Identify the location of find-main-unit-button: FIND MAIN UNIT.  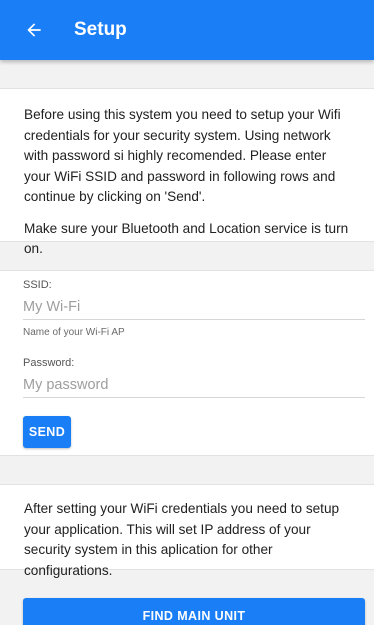
(194, 611).